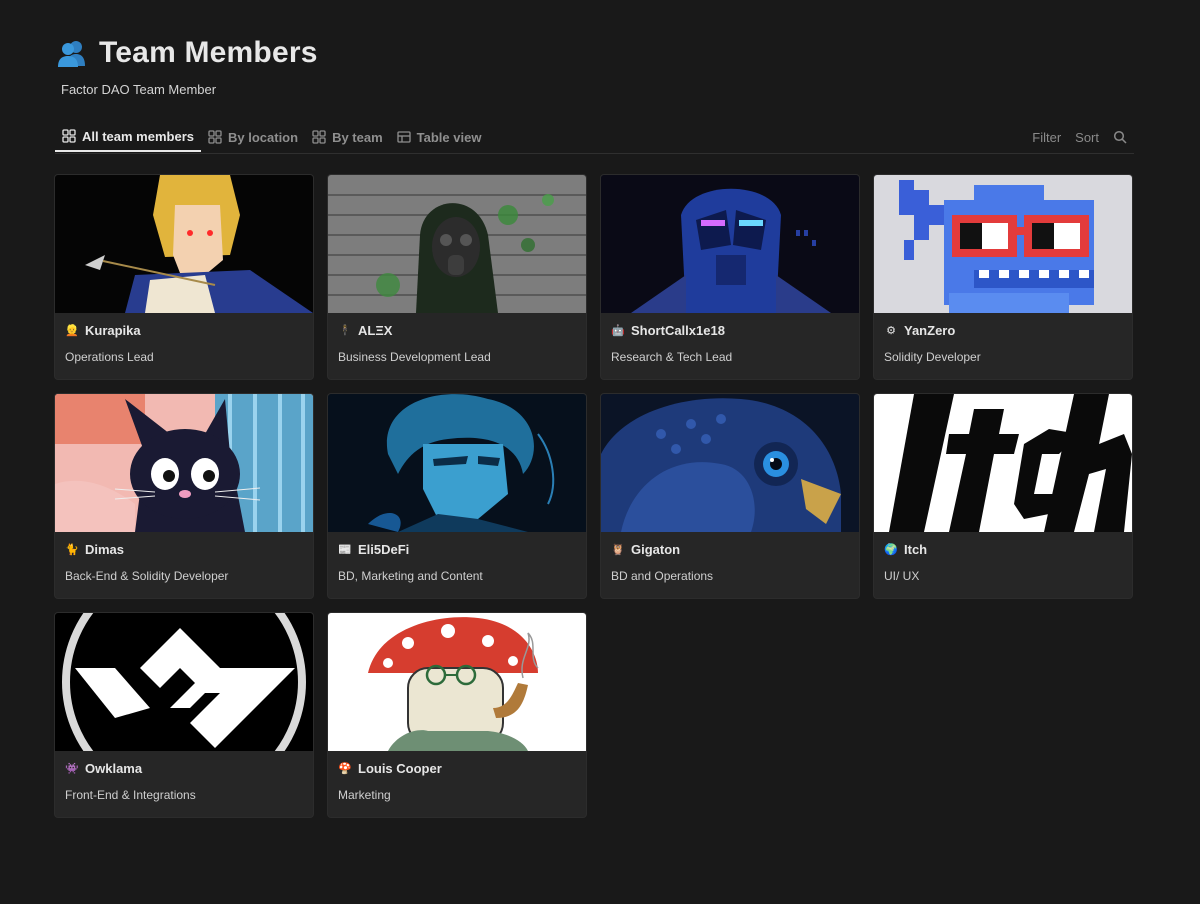  I want to click on member-name: Kurapika, so click(113, 330).